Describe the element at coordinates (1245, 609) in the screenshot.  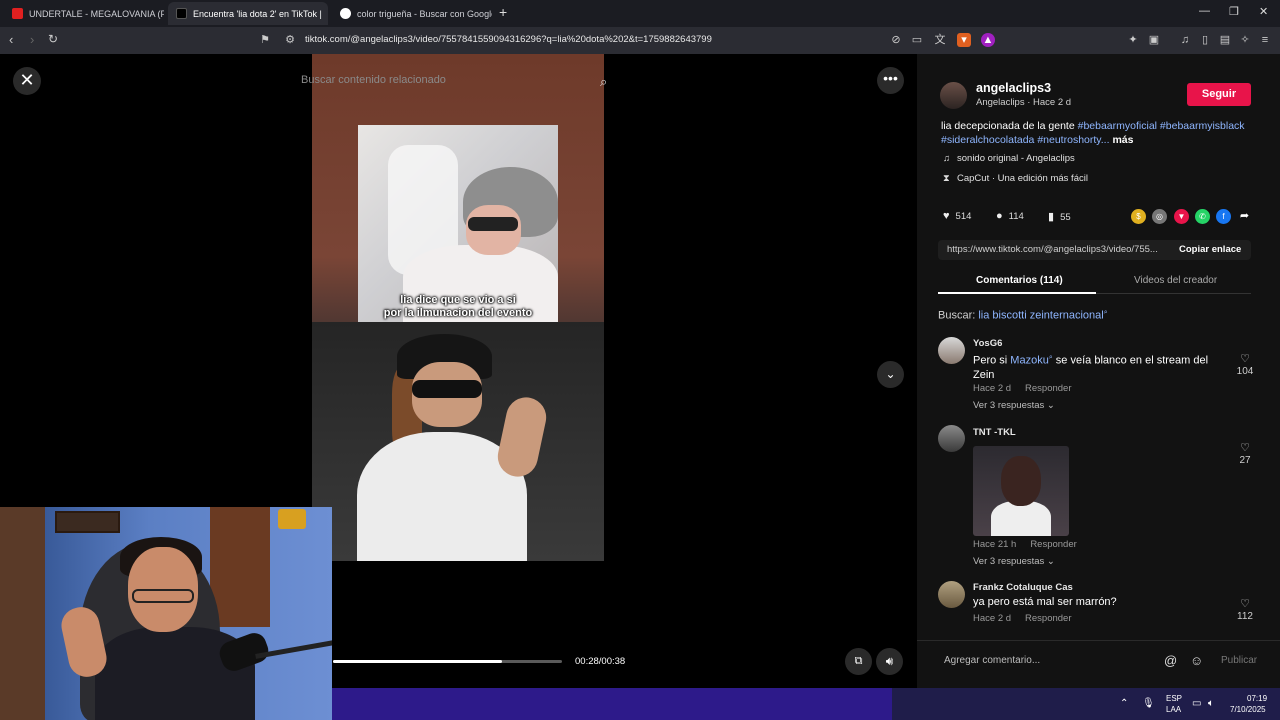
I see `comment-like-button: ♡ 112` at that location.